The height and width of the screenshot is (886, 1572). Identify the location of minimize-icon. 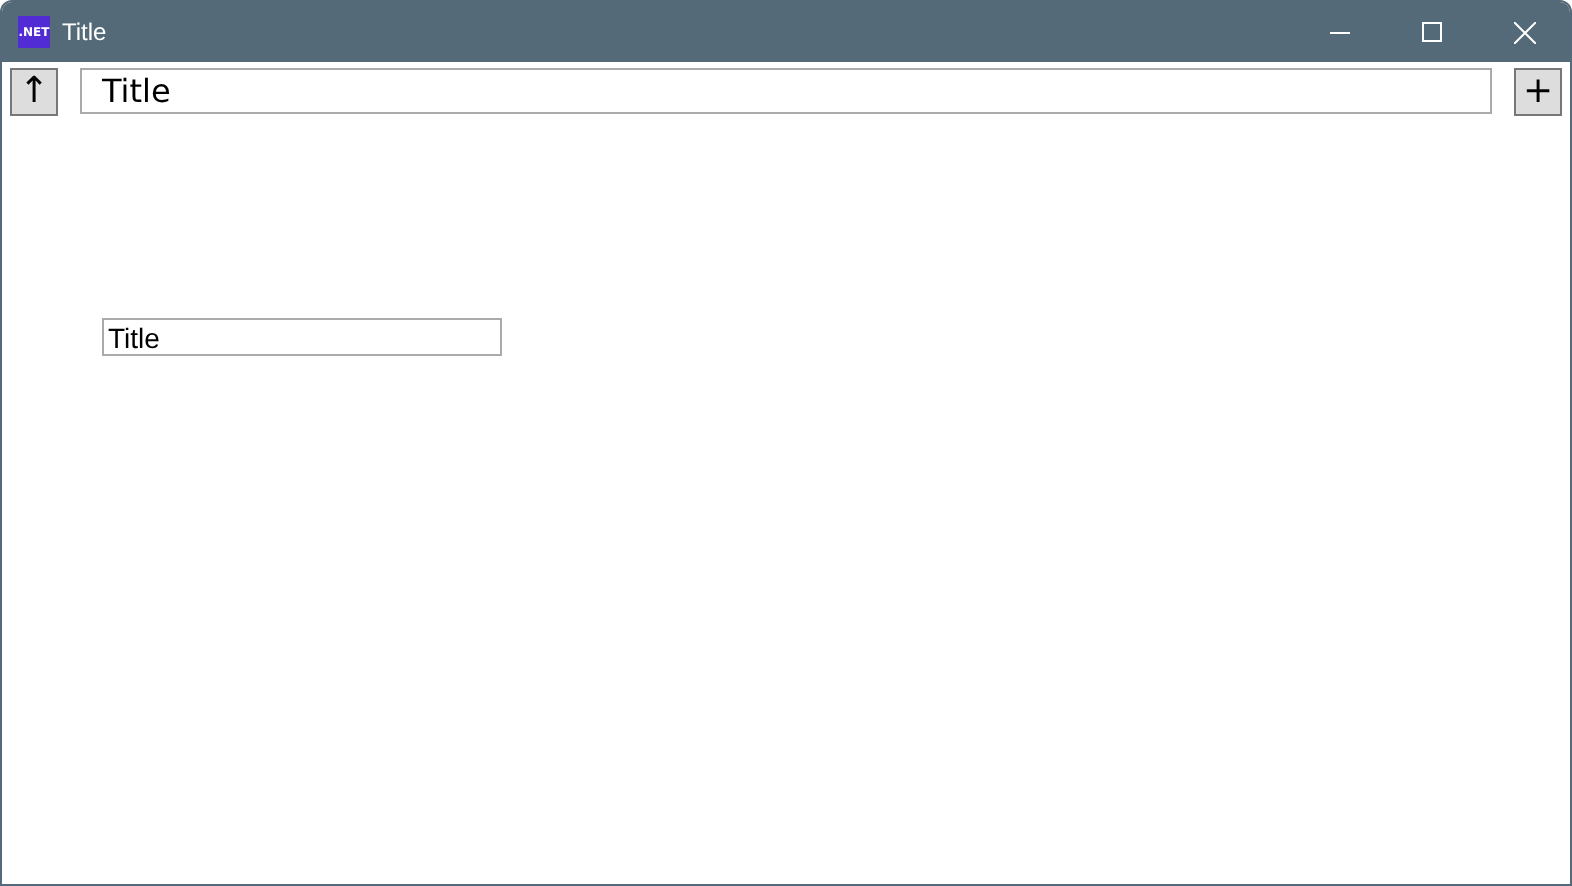
(1340, 32).